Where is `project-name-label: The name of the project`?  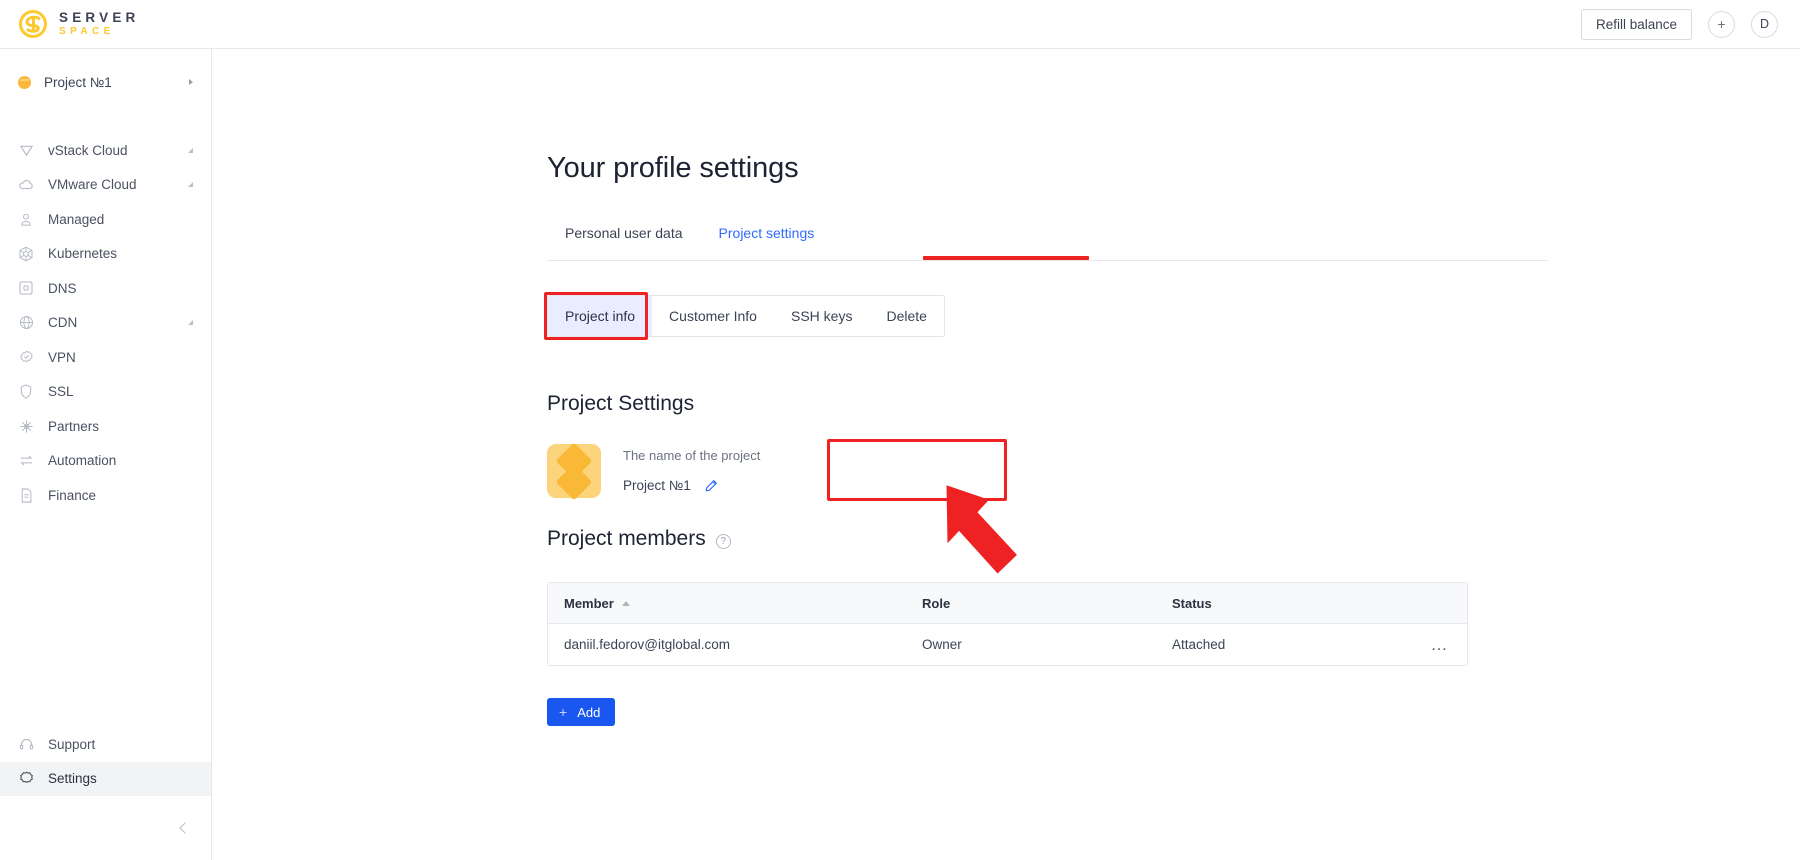
project-name-label: The name of the project is located at coordinates (692, 455).